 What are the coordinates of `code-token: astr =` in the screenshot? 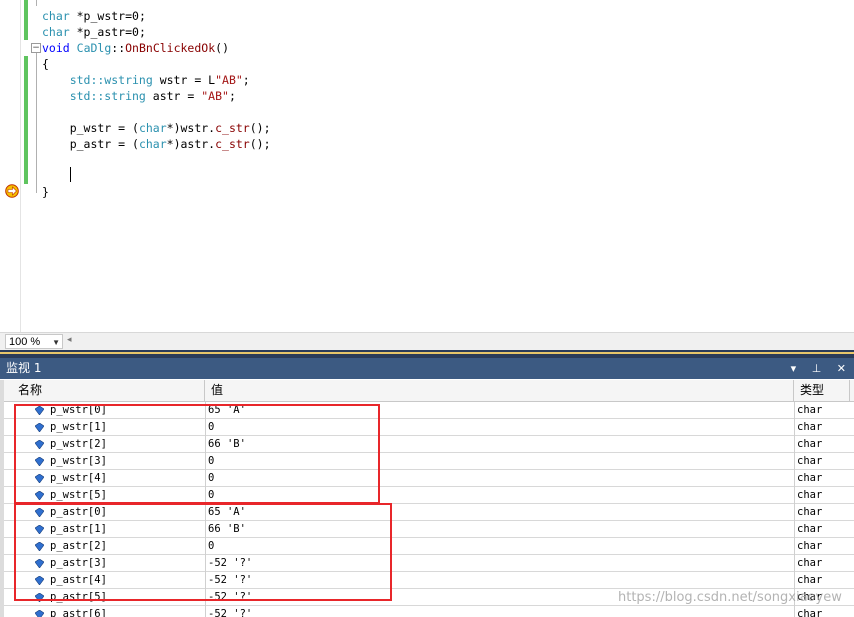 It's located at (173, 96).